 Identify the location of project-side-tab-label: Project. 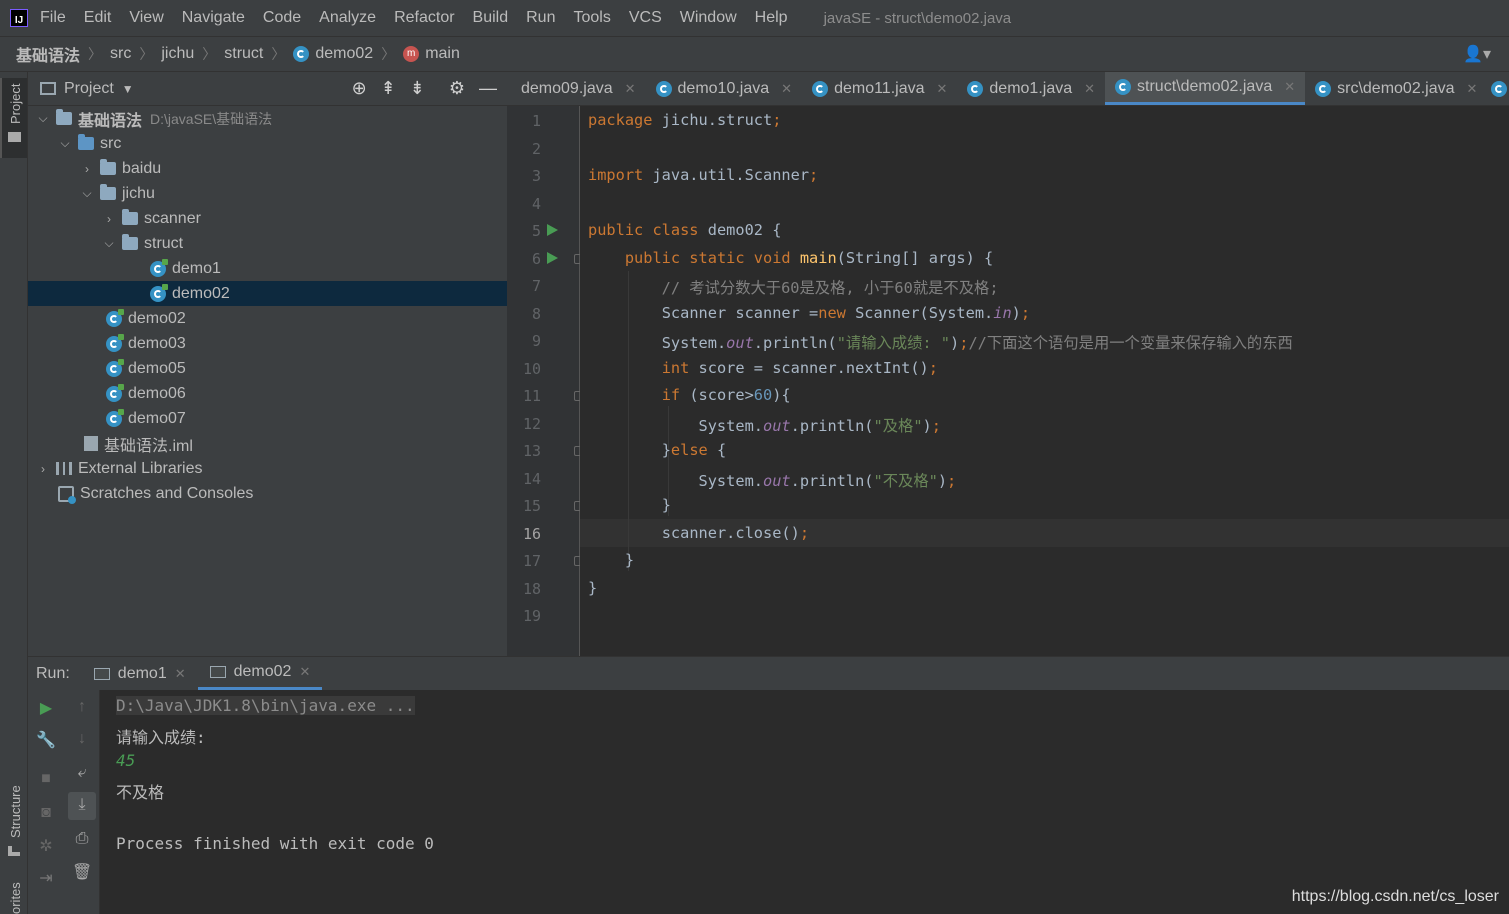
(15, 104).